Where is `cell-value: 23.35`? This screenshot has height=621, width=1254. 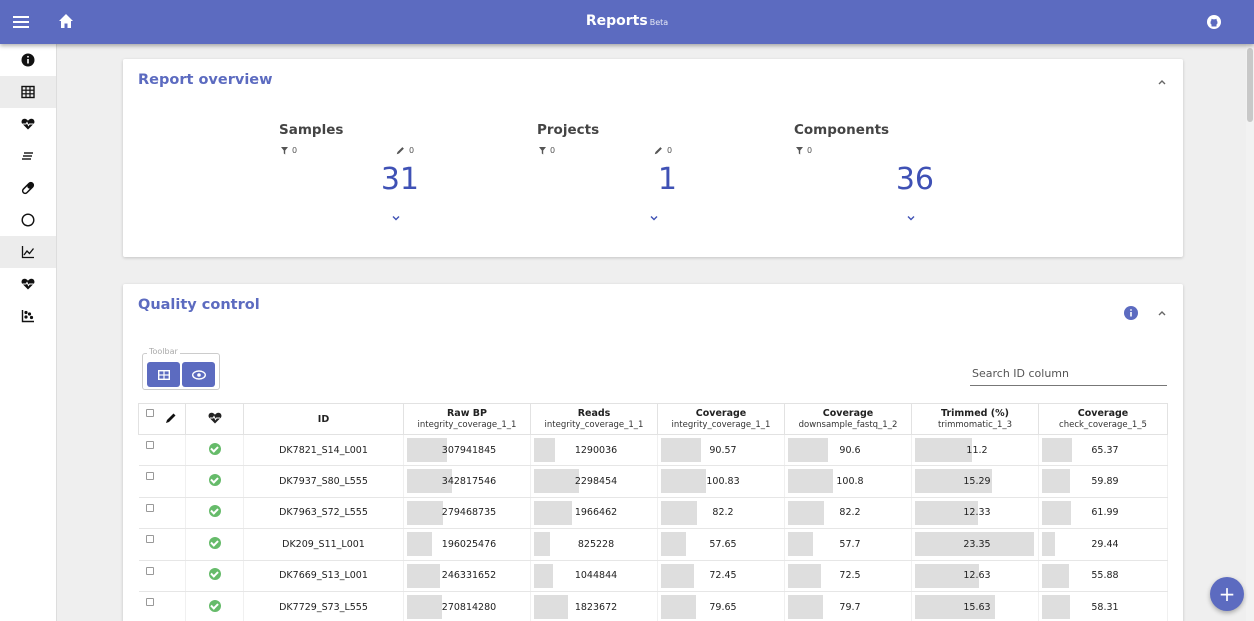 cell-value: 23.35 is located at coordinates (977, 544).